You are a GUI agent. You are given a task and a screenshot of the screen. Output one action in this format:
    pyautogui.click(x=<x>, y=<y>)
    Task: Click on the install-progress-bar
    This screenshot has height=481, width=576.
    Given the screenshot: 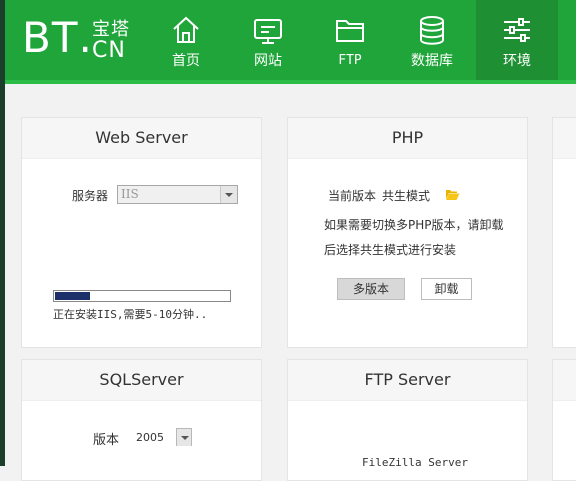 What is the action you would take?
    pyautogui.click(x=142, y=296)
    